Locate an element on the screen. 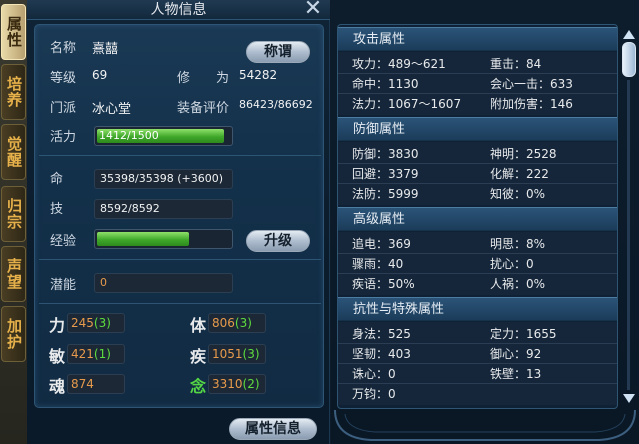  attribute-bonus: (2) is located at coordinates (251, 384).